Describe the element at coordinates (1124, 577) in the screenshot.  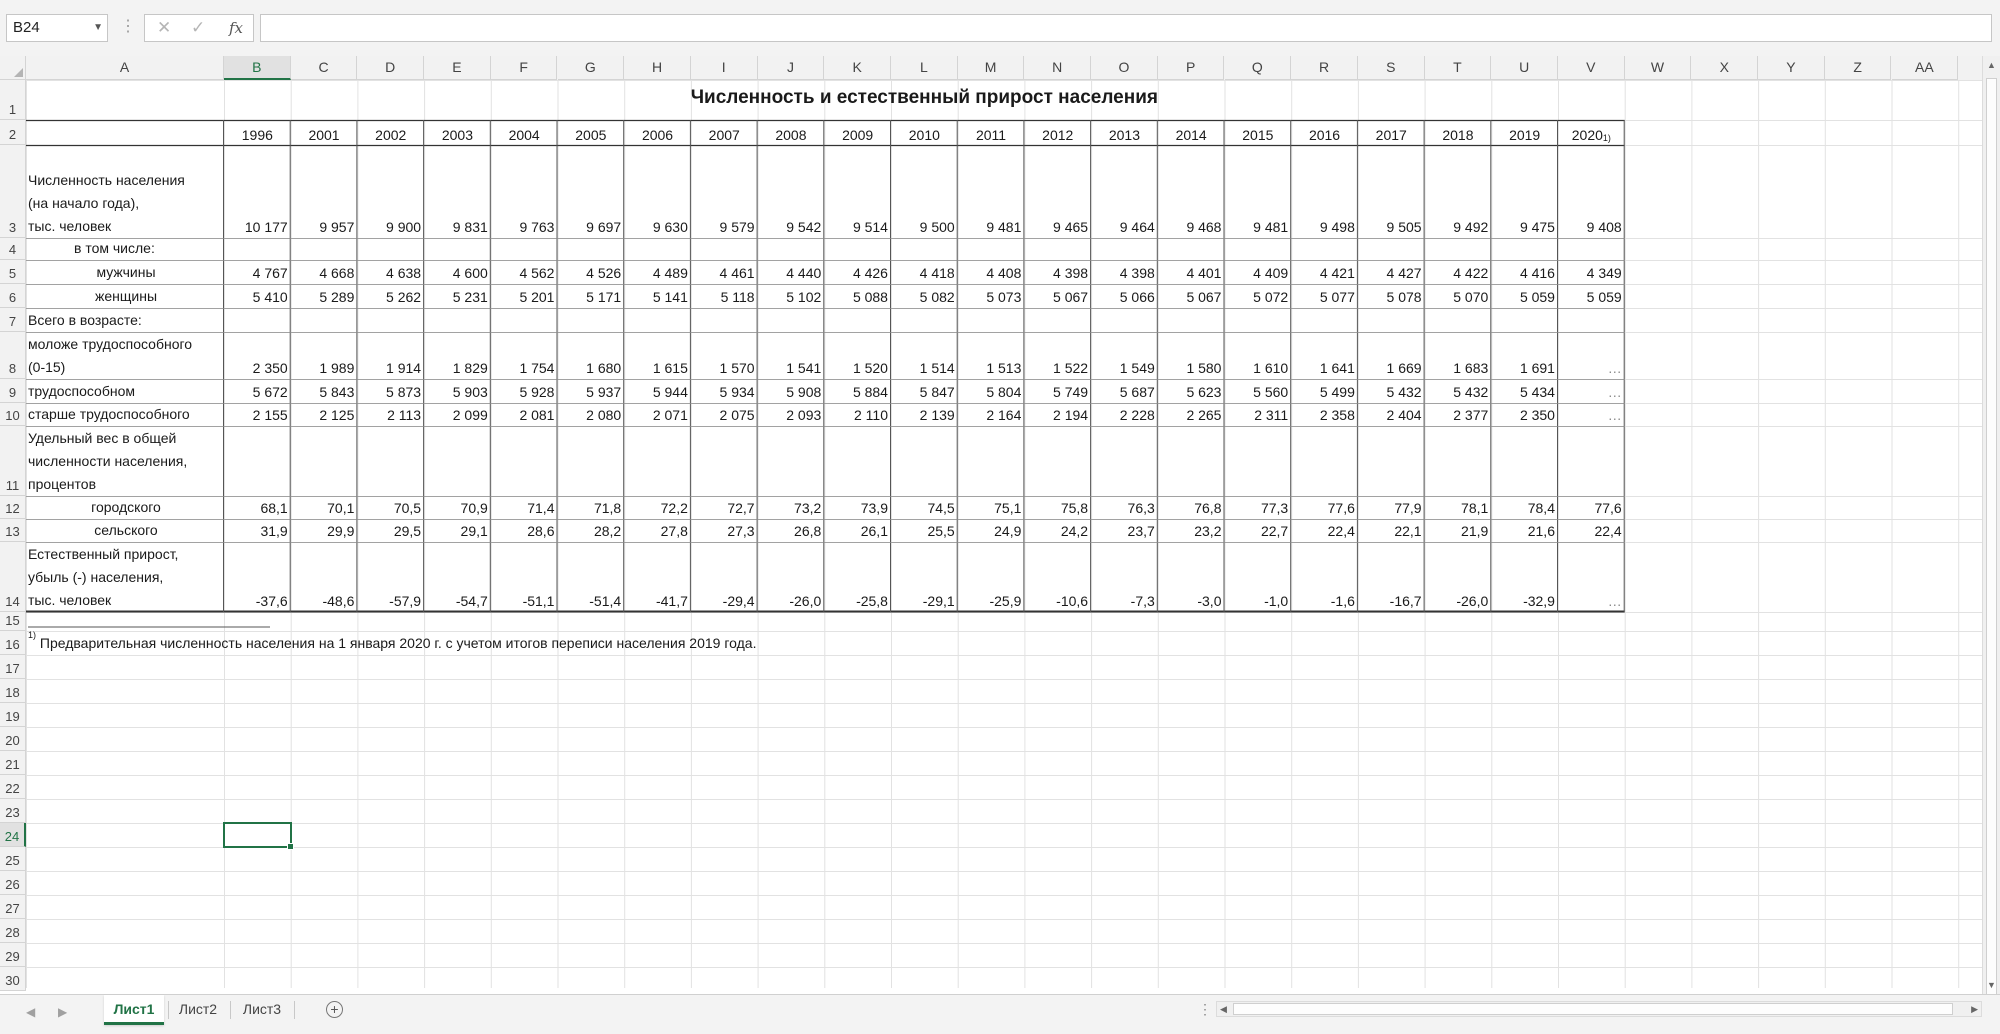
I see `table-cell: -7,3` at that location.